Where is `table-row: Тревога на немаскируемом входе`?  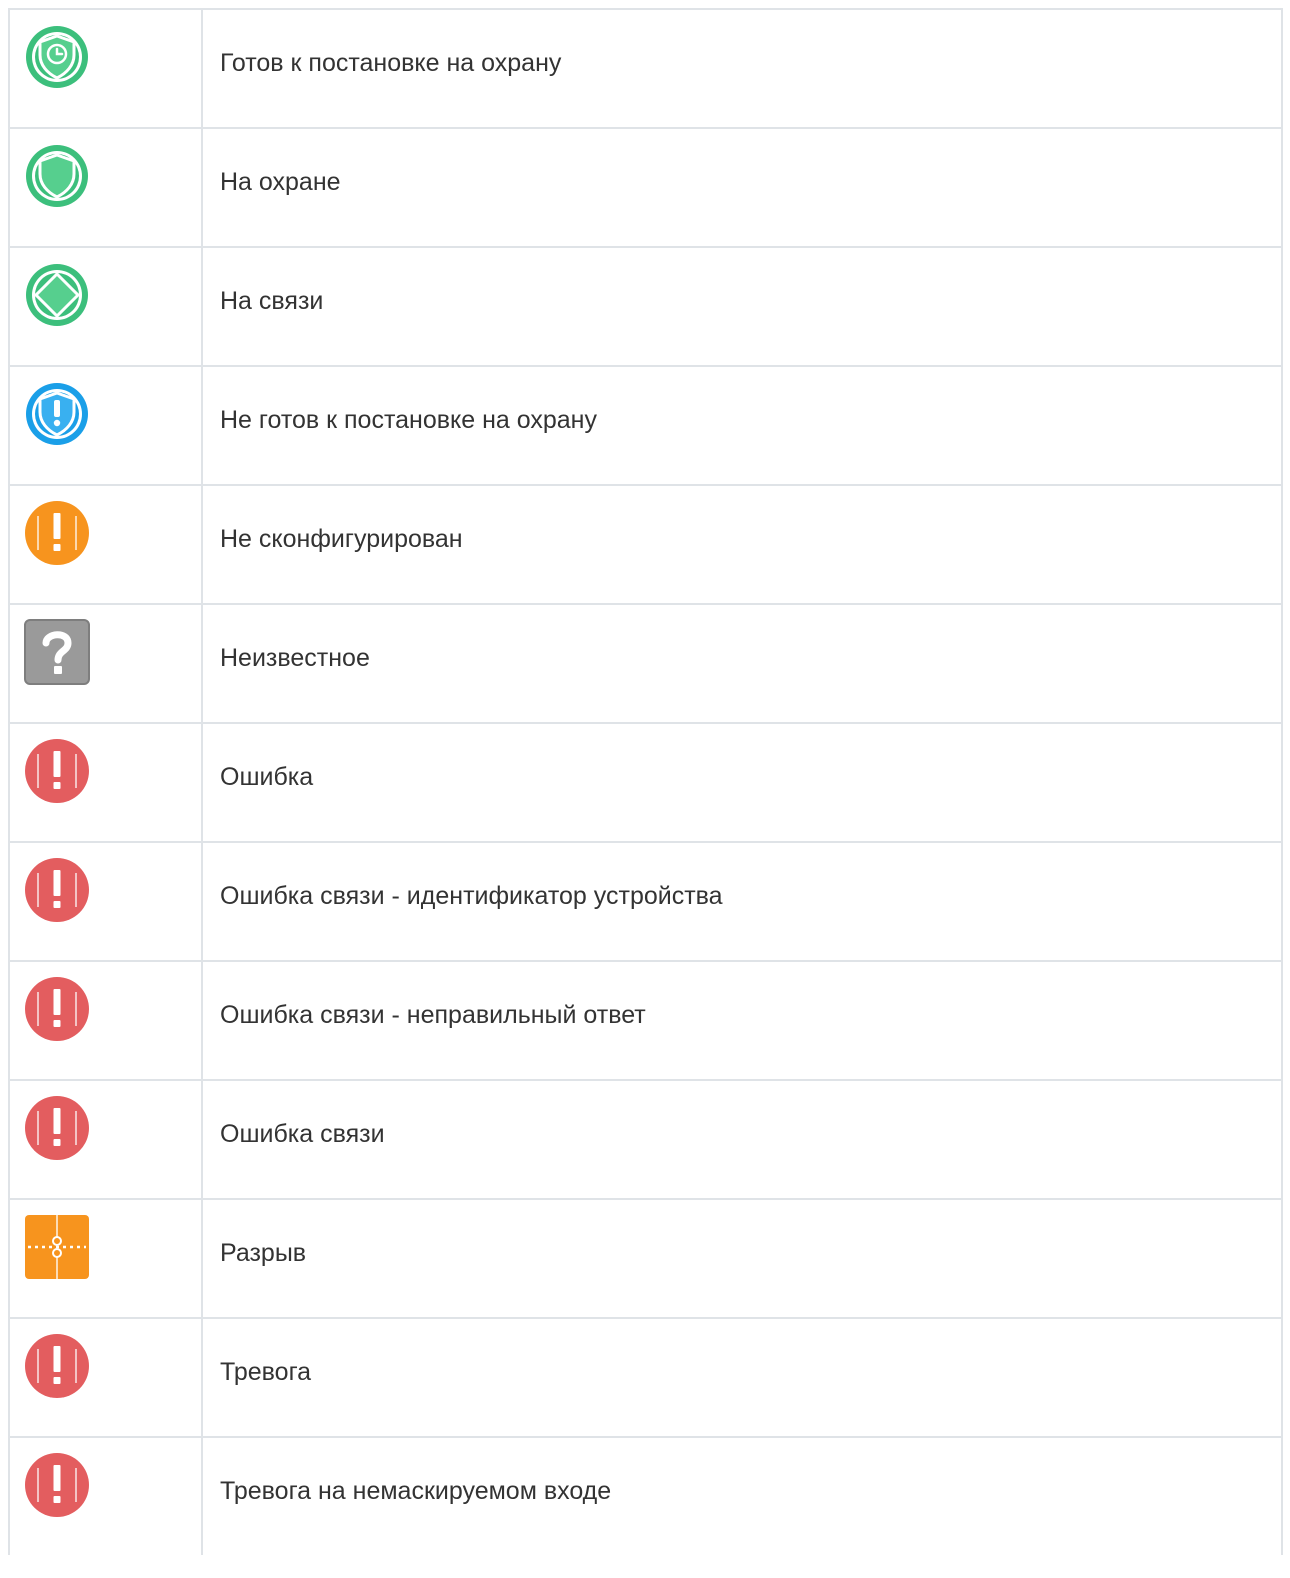
table-row: Тревога на немаскируемом входе is located at coordinates (645, 1495).